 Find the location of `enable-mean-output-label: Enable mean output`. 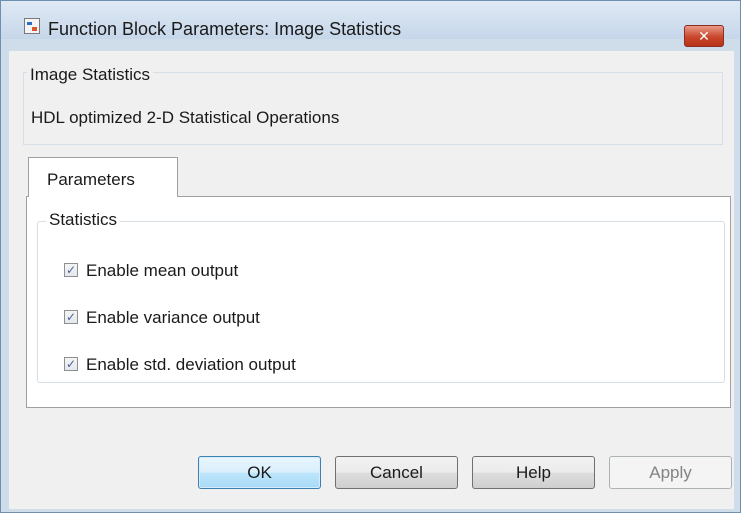

enable-mean-output-label: Enable mean output is located at coordinates (162, 271).